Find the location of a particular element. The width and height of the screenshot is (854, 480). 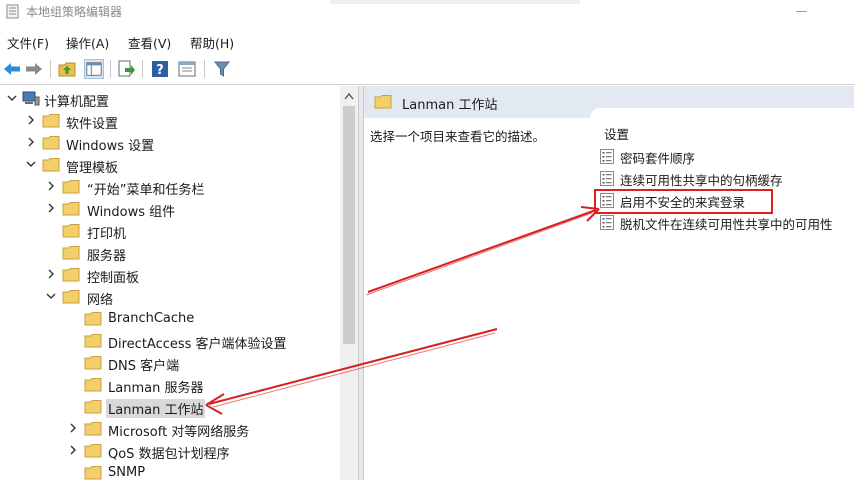

menu-help: 帮助(H) is located at coordinates (212, 42).